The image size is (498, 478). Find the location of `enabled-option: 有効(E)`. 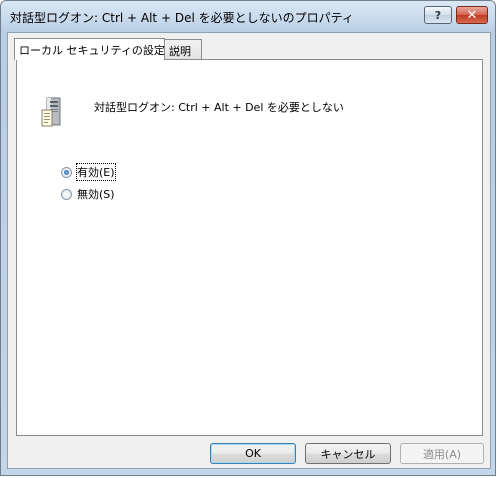

enabled-option: 有効(E) is located at coordinates (88, 172).